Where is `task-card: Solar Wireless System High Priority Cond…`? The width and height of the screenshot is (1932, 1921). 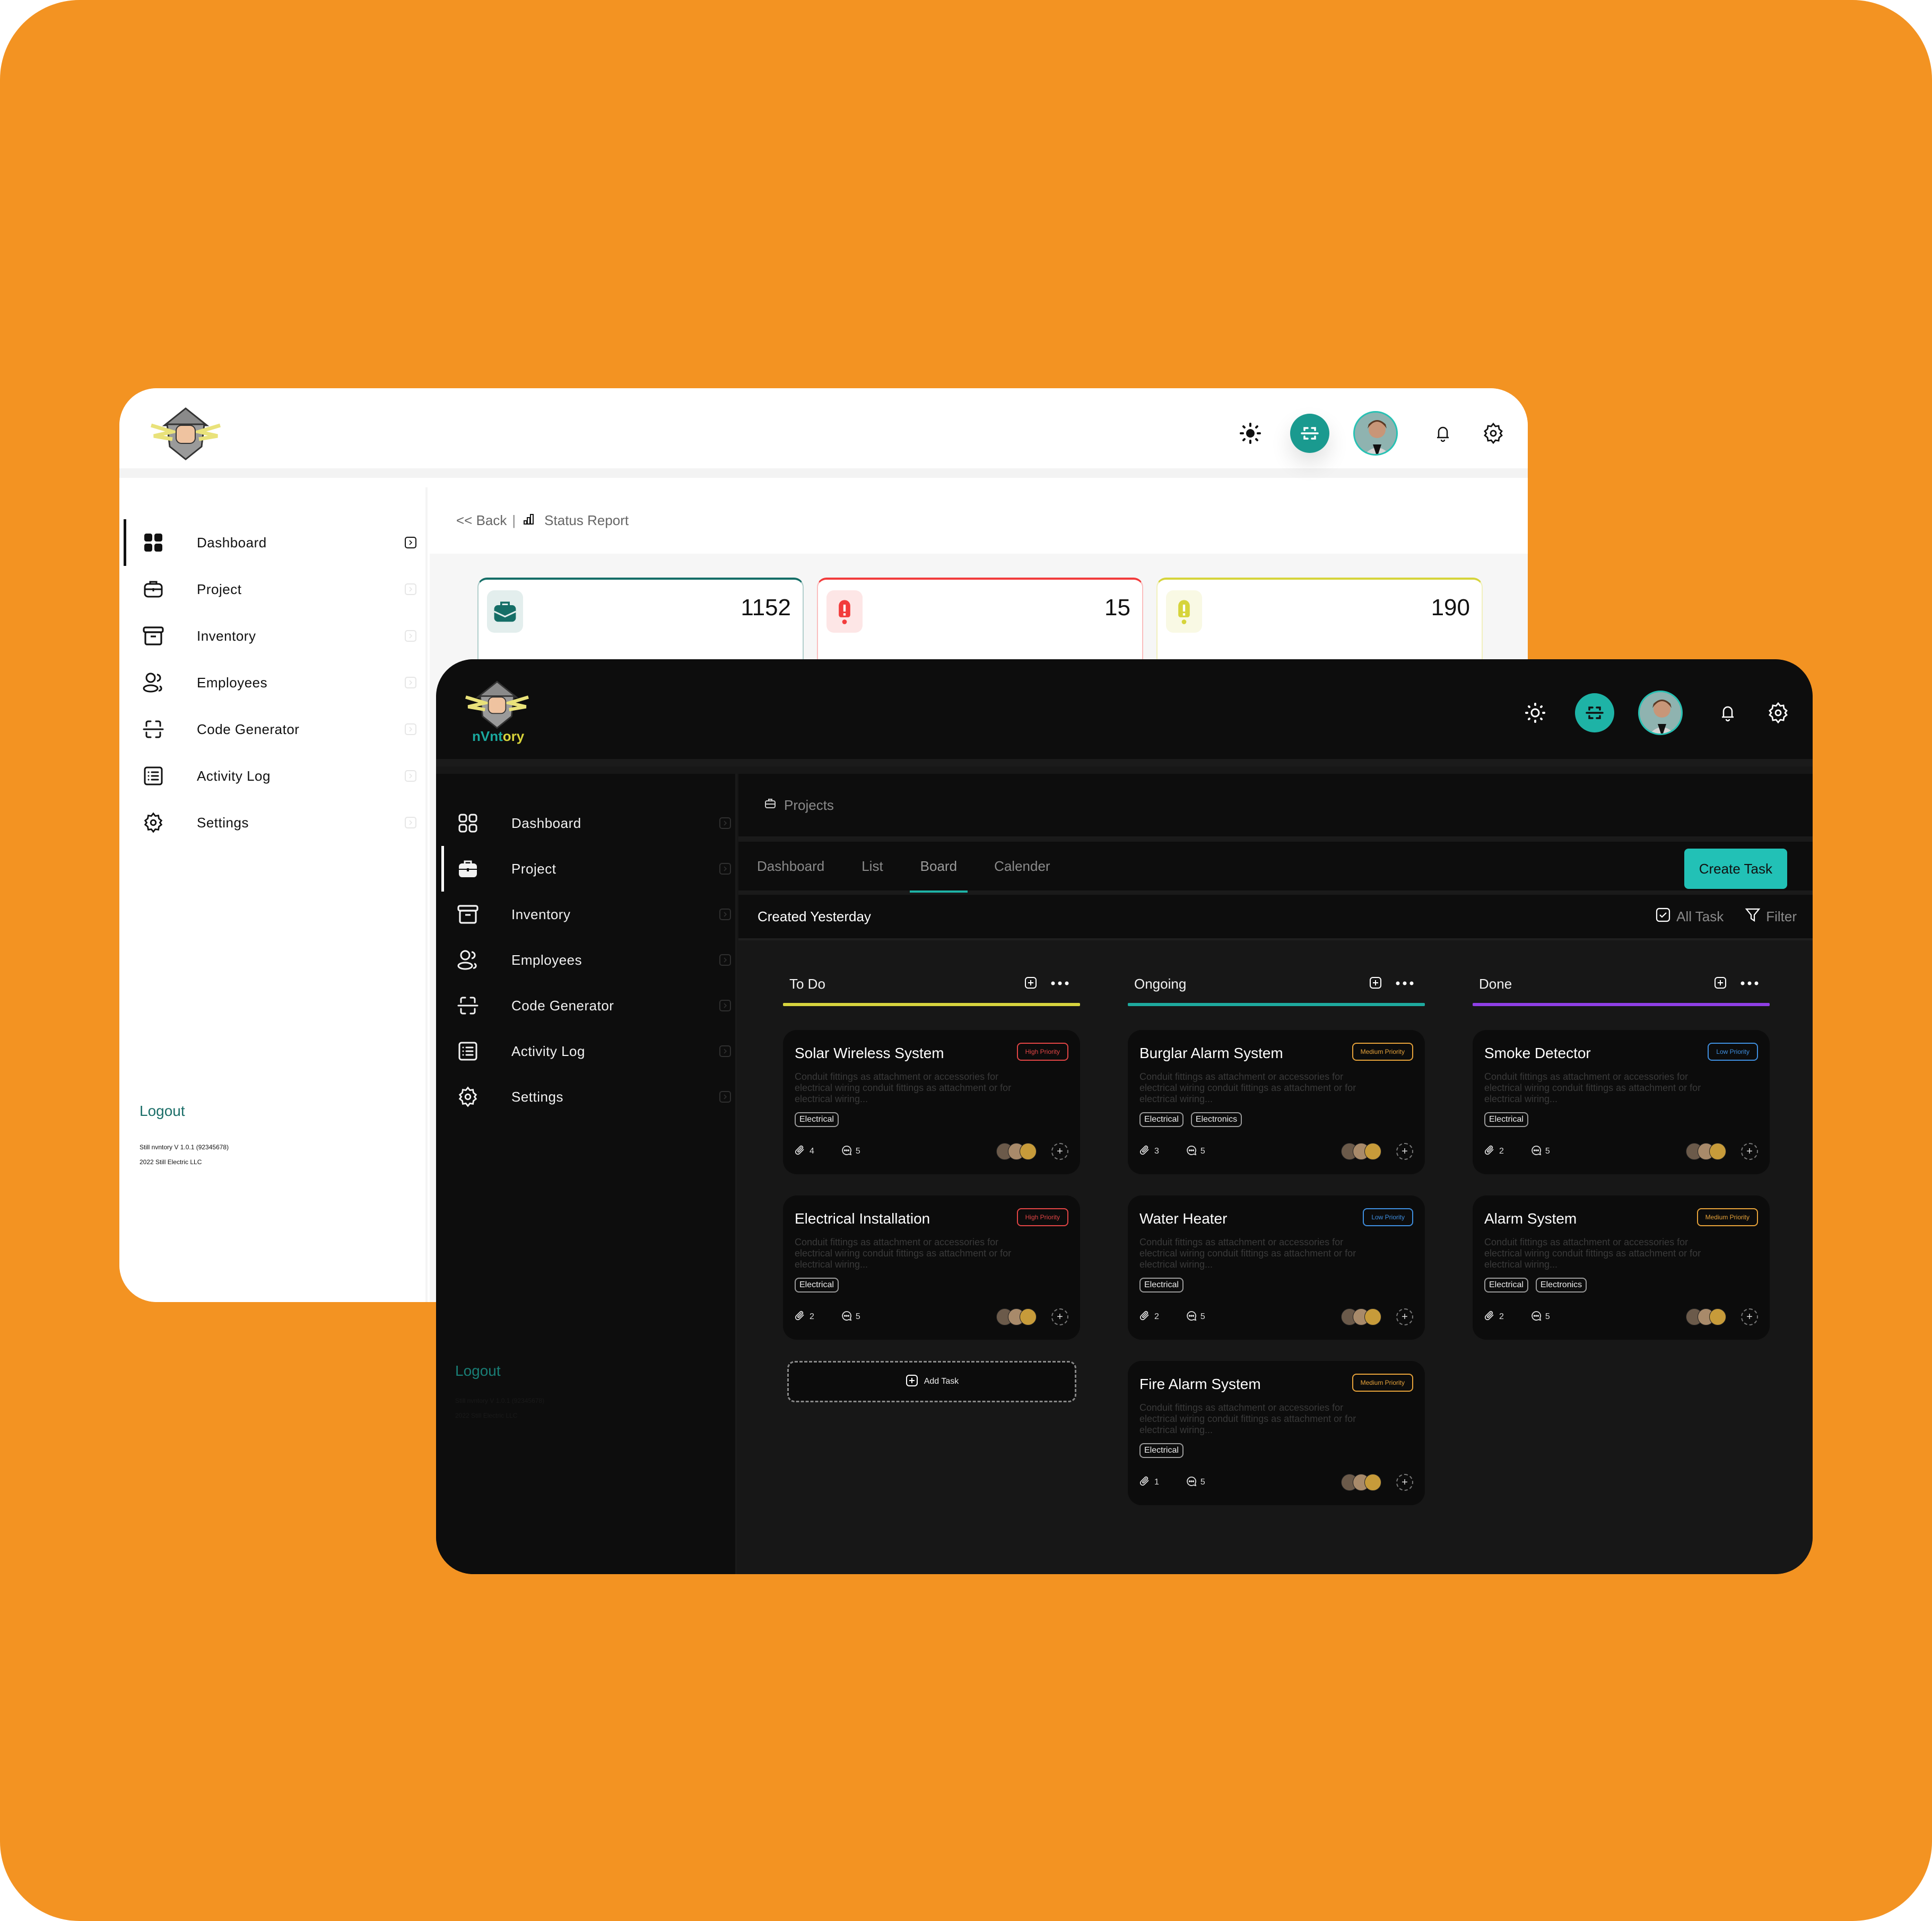
task-card: Solar Wireless System High Priority Cond… is located at coordinates (932, 1102).